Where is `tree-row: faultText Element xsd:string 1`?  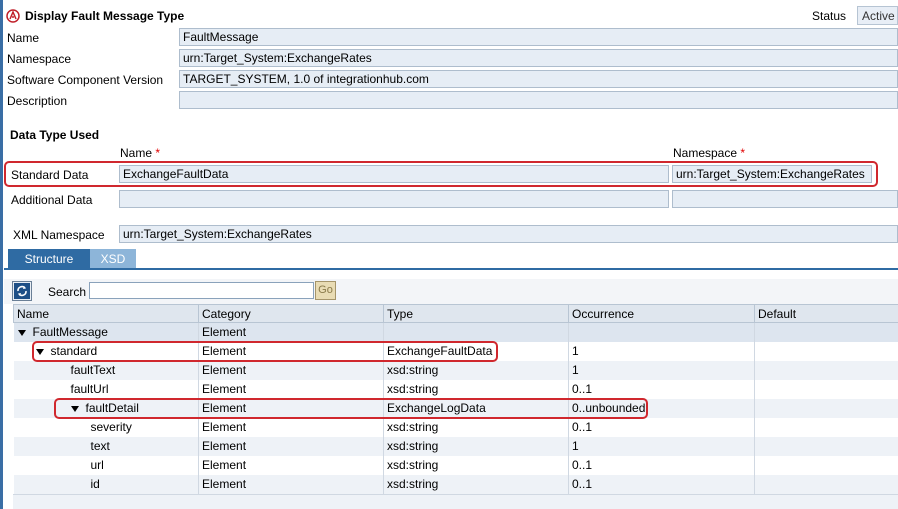 tree-row: faultText Element xsd:string 1 is located at coordinates (455, 370).